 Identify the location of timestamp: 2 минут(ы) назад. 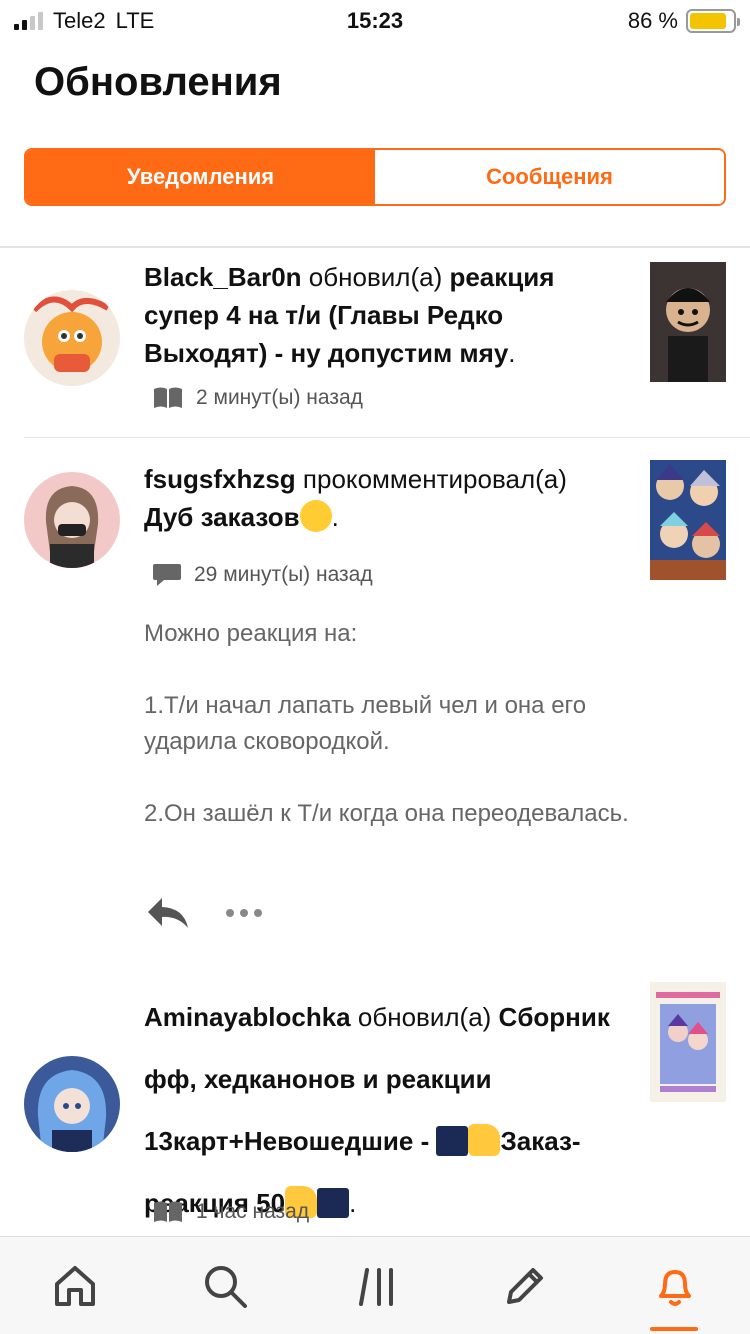
(257, 398).